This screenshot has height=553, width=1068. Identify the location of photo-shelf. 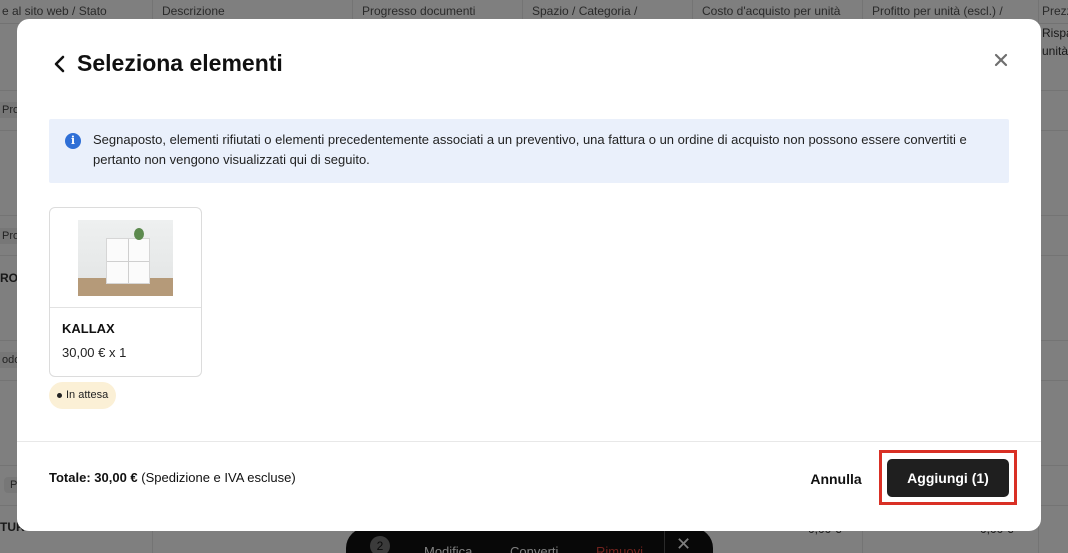
(128, 261).